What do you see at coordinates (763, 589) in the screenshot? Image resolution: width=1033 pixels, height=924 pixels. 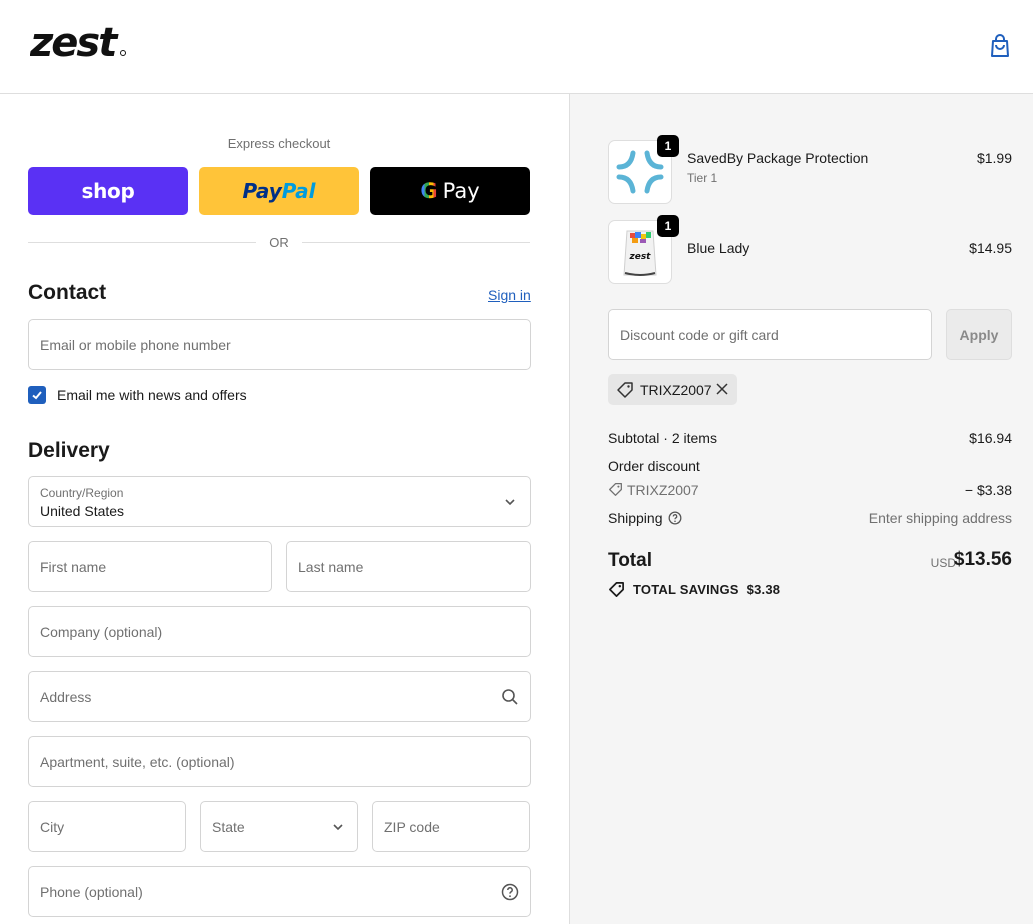 I see `total-savings-value: $3.38` at bounding box center [763, 589].